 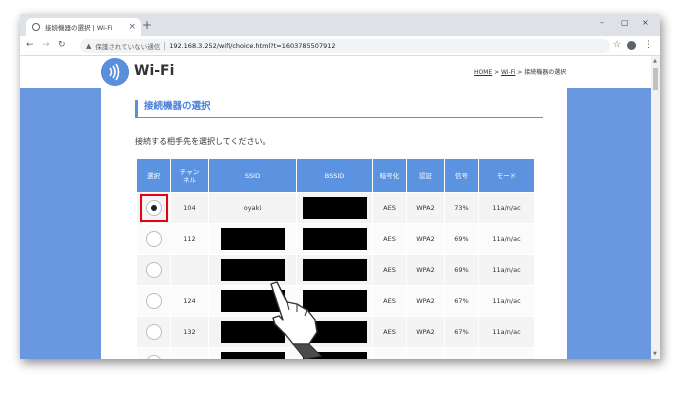 What do you see at coordinates (520, 71) in the screenshot?
I see `breadcrumb: HOME > Wi-Fi > 接続機器の選択` at bounding box center [520, 71].